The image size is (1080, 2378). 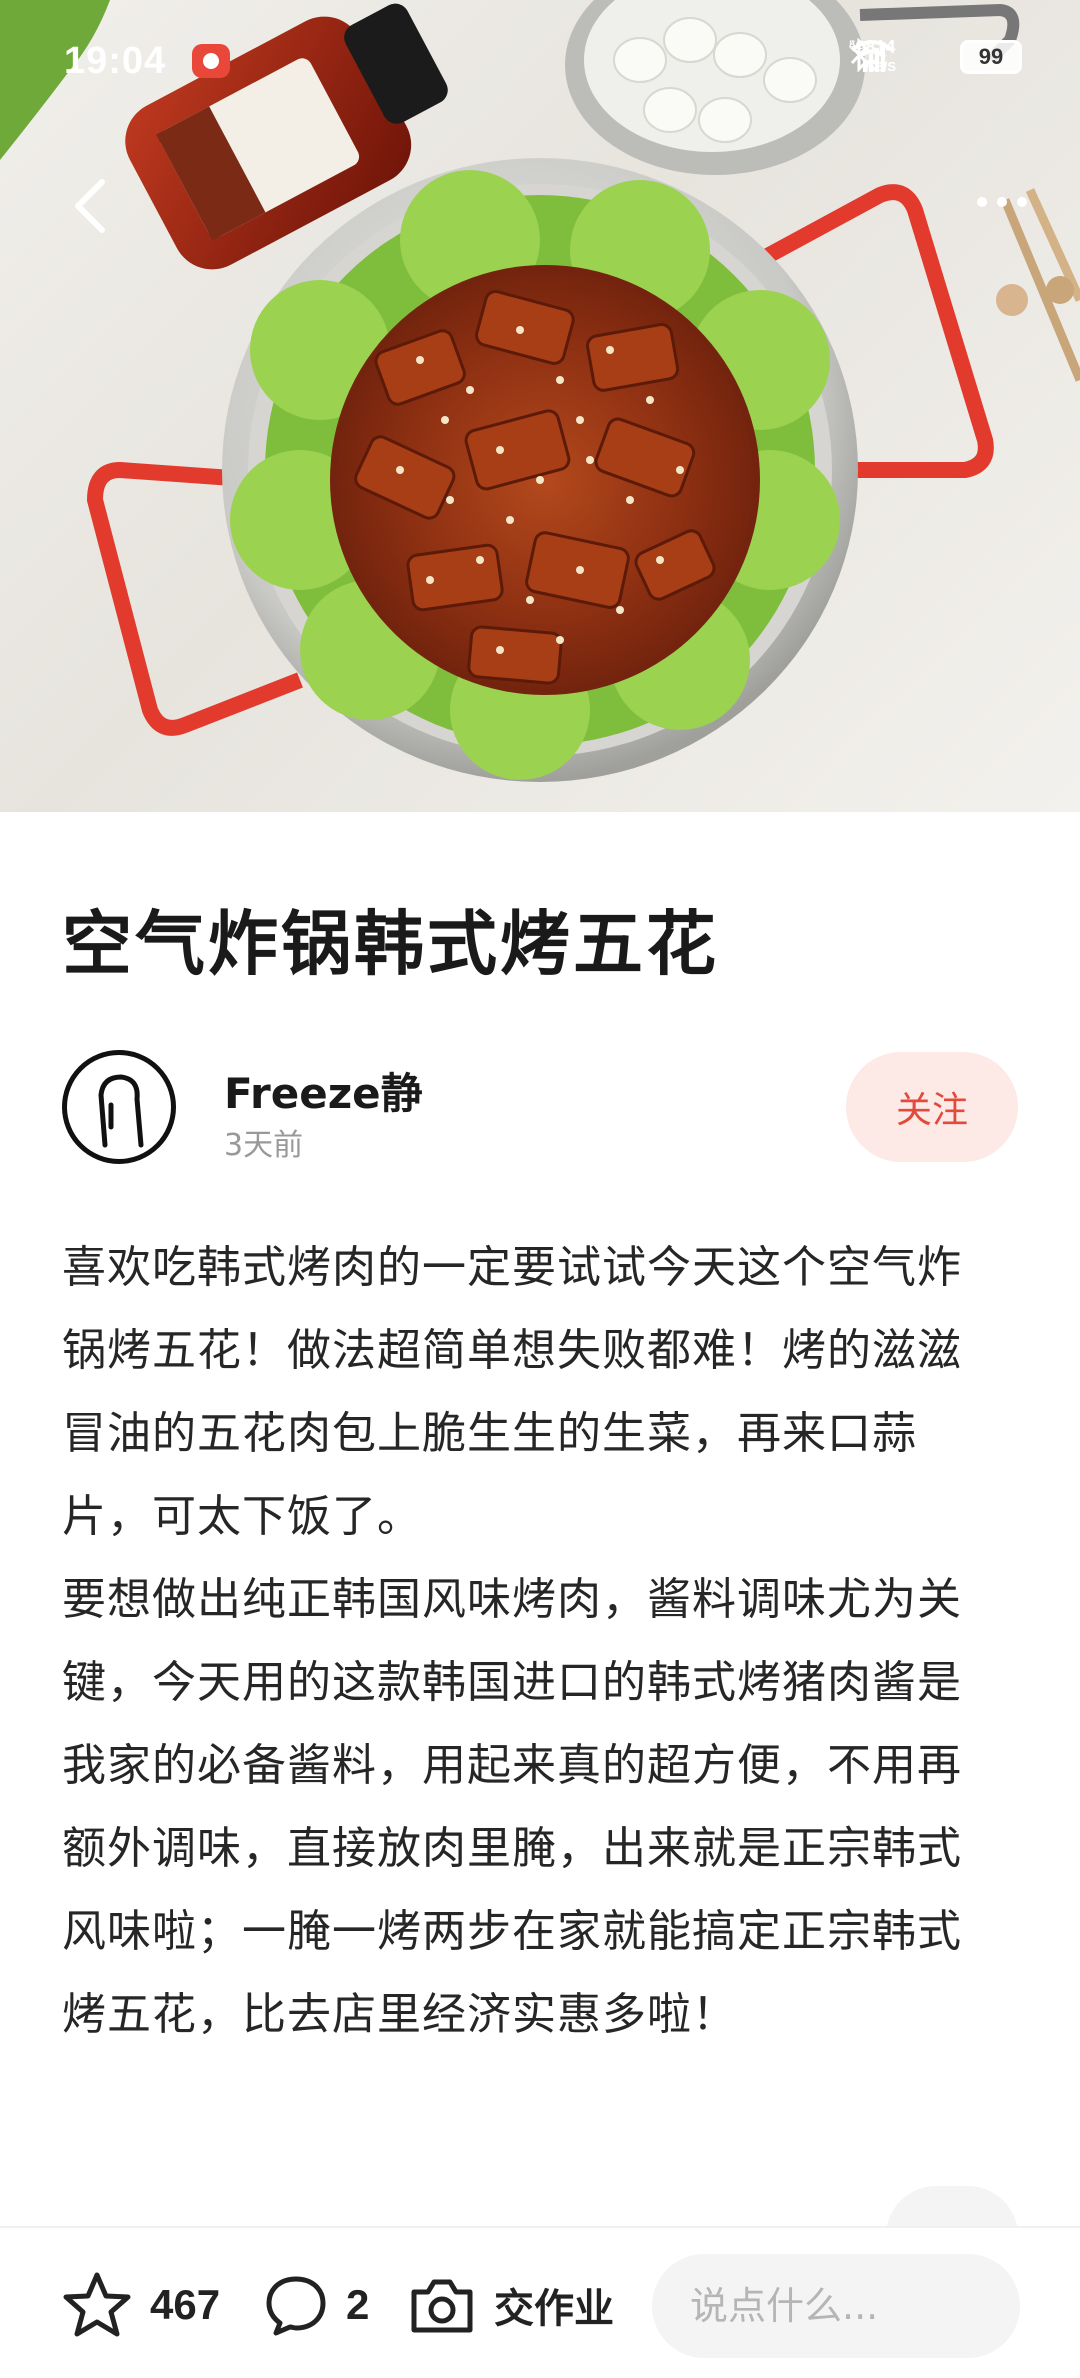 I want to click on more-dots-icon, so click(x=1002, y=202).